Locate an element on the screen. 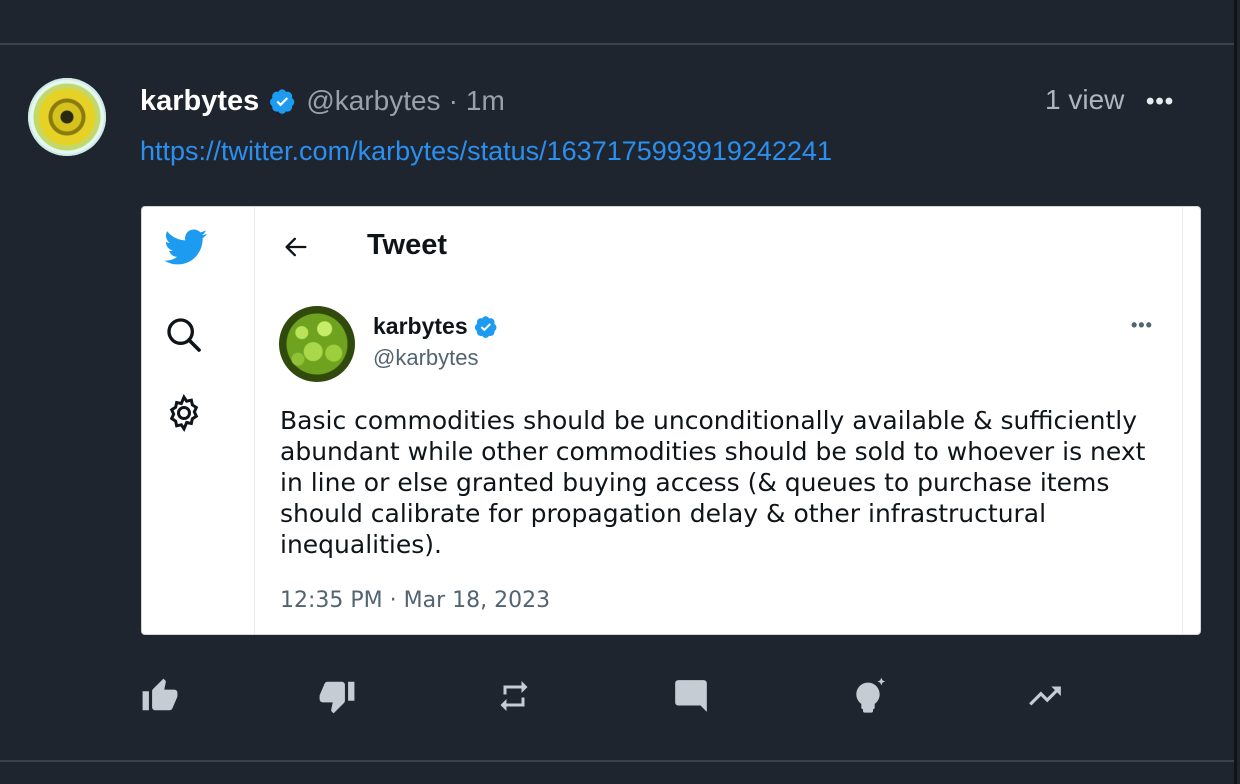 The height and width of the screenshot is (784, 1240). trending-button is located at coordinates (1045, 696).